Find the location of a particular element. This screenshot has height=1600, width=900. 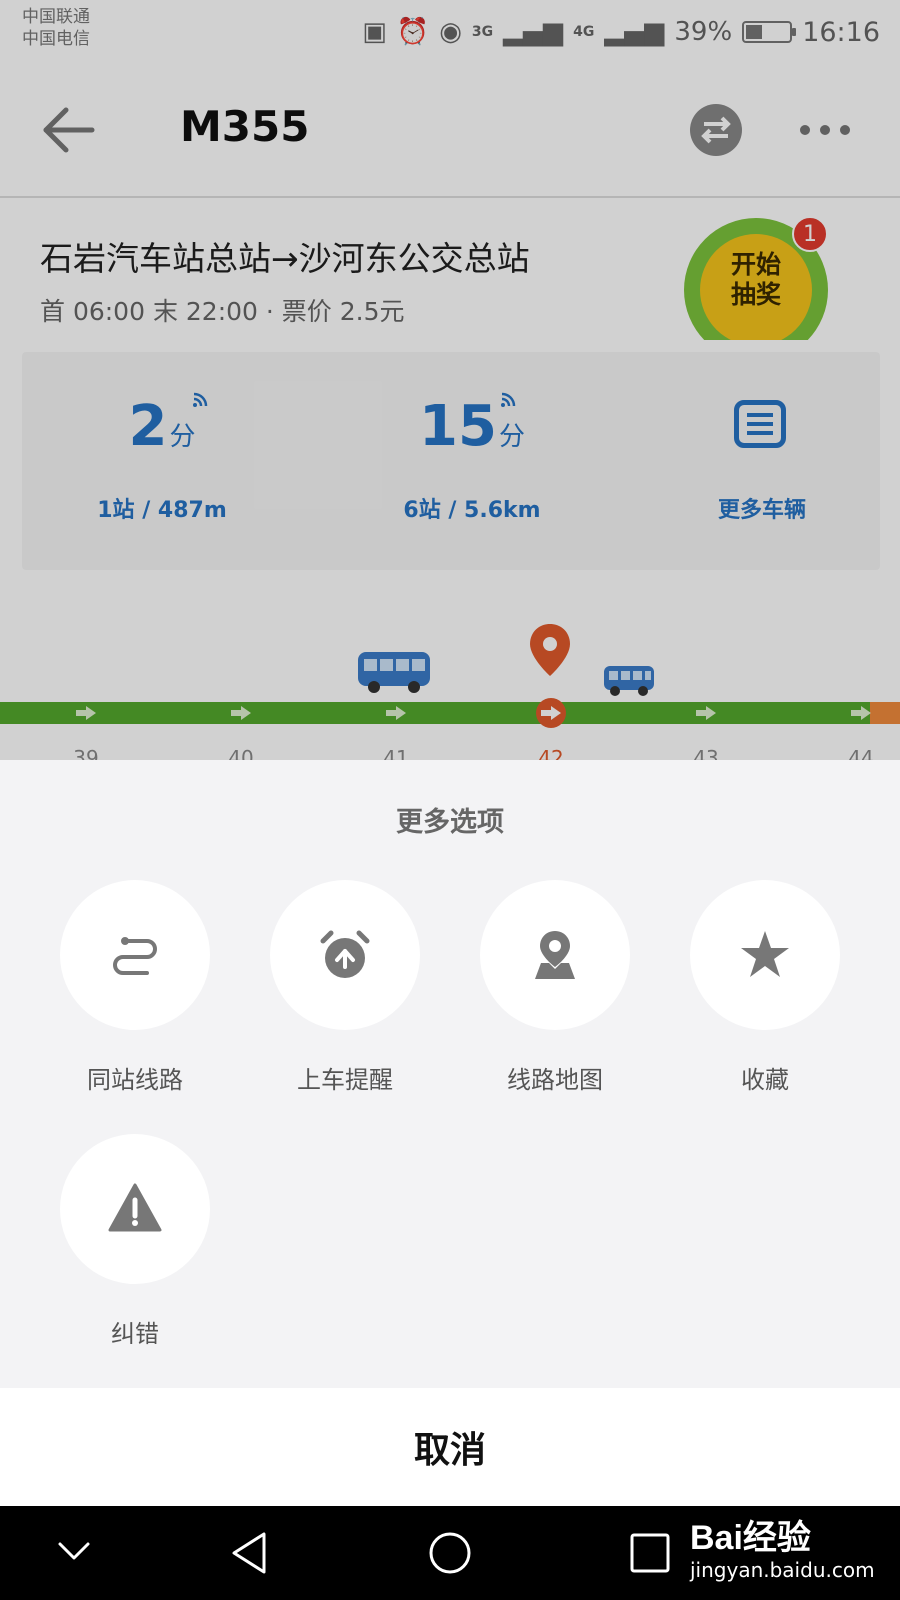

option-route-map: 线路地图 is located at coordinates (555, 987).